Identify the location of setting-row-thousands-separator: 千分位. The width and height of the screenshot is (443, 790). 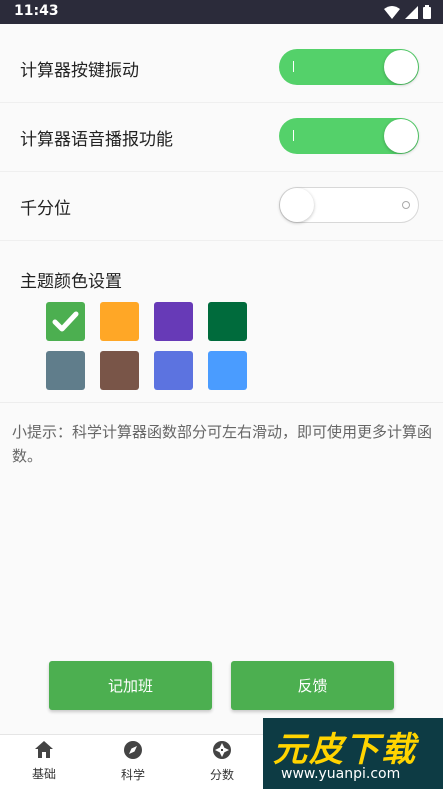
(221, 206).